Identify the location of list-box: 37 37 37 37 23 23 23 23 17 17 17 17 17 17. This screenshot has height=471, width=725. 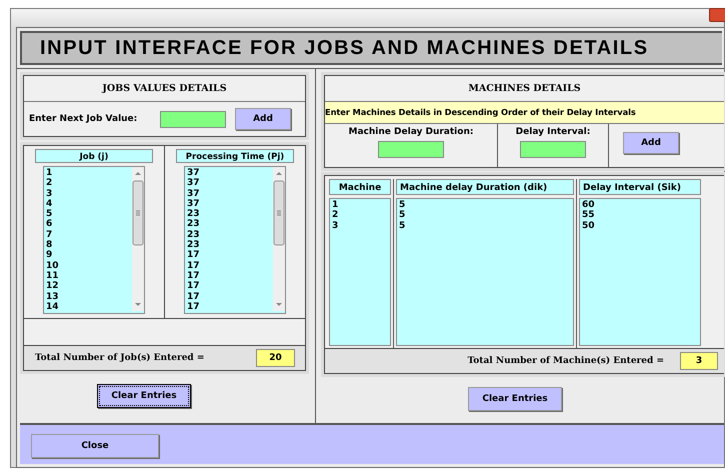
(235, 240).